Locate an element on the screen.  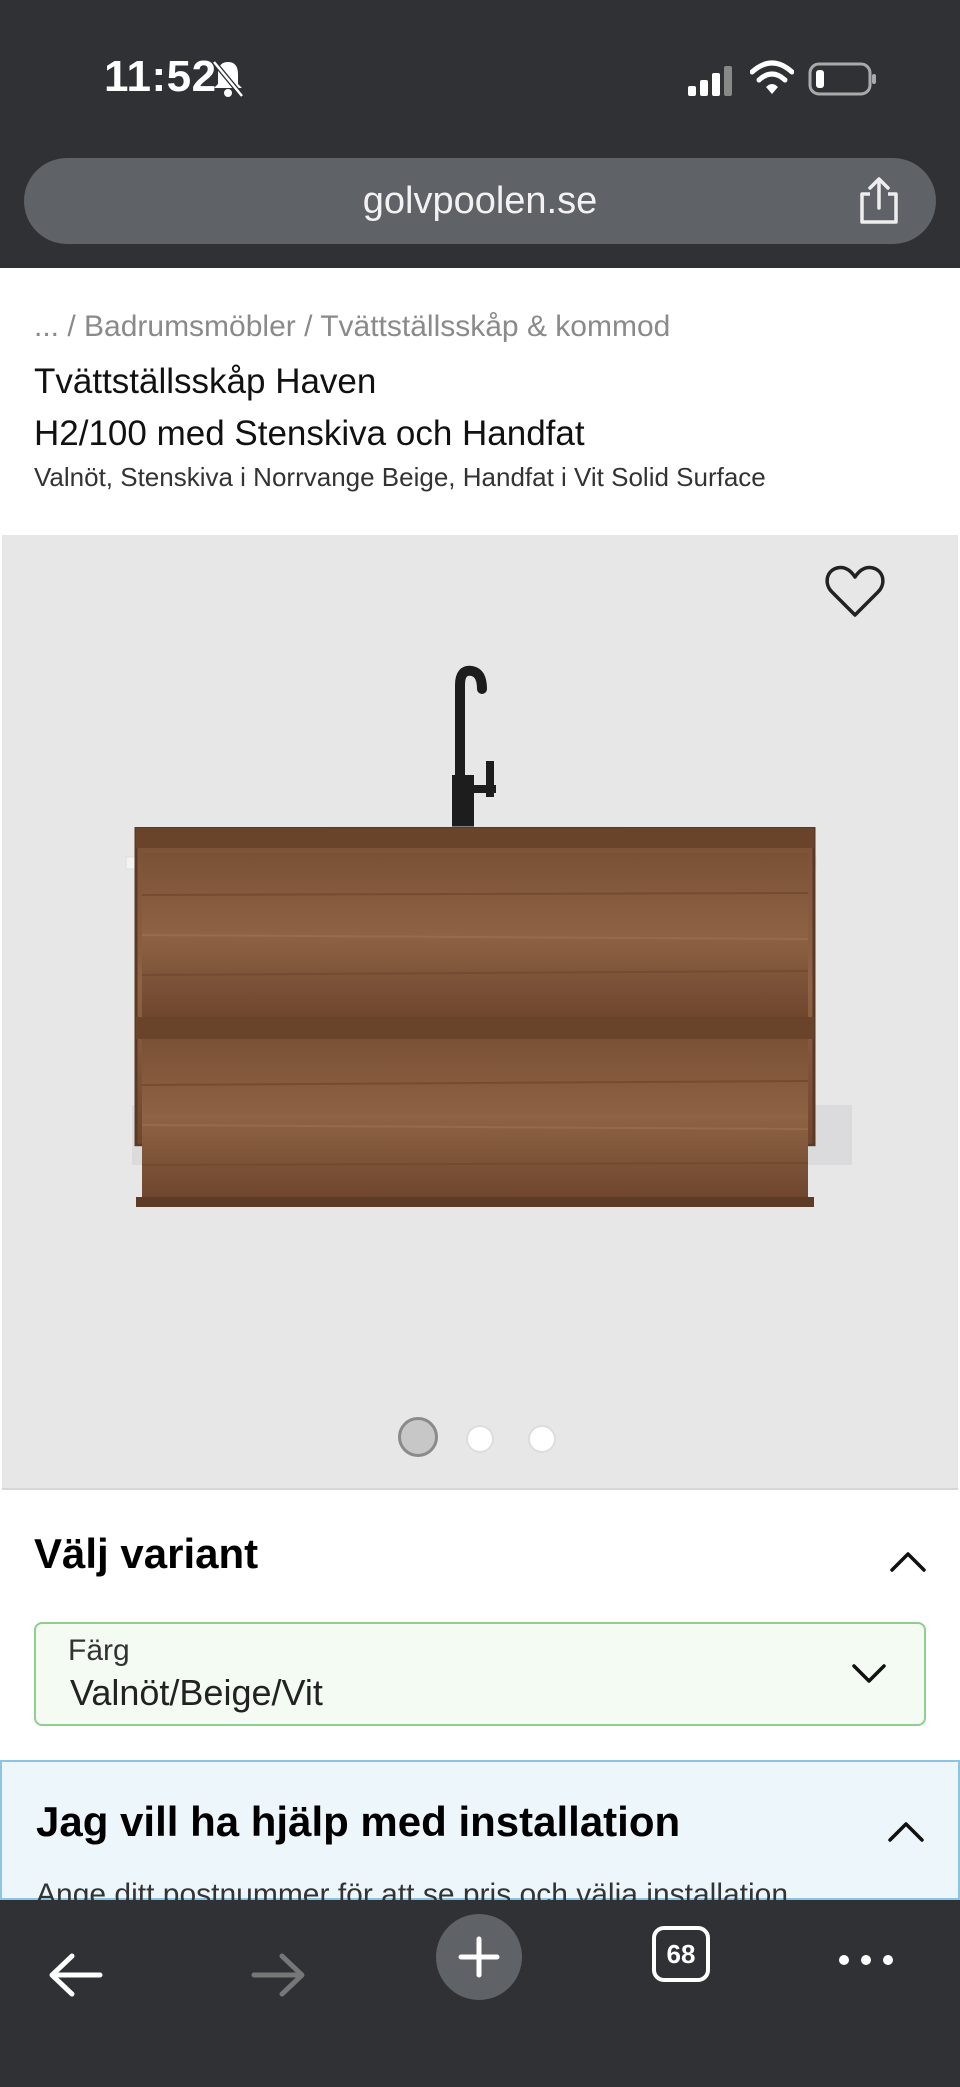
browser-top-chrome: 11:52 golvpoolen.se is located at coordinates (480, 134).